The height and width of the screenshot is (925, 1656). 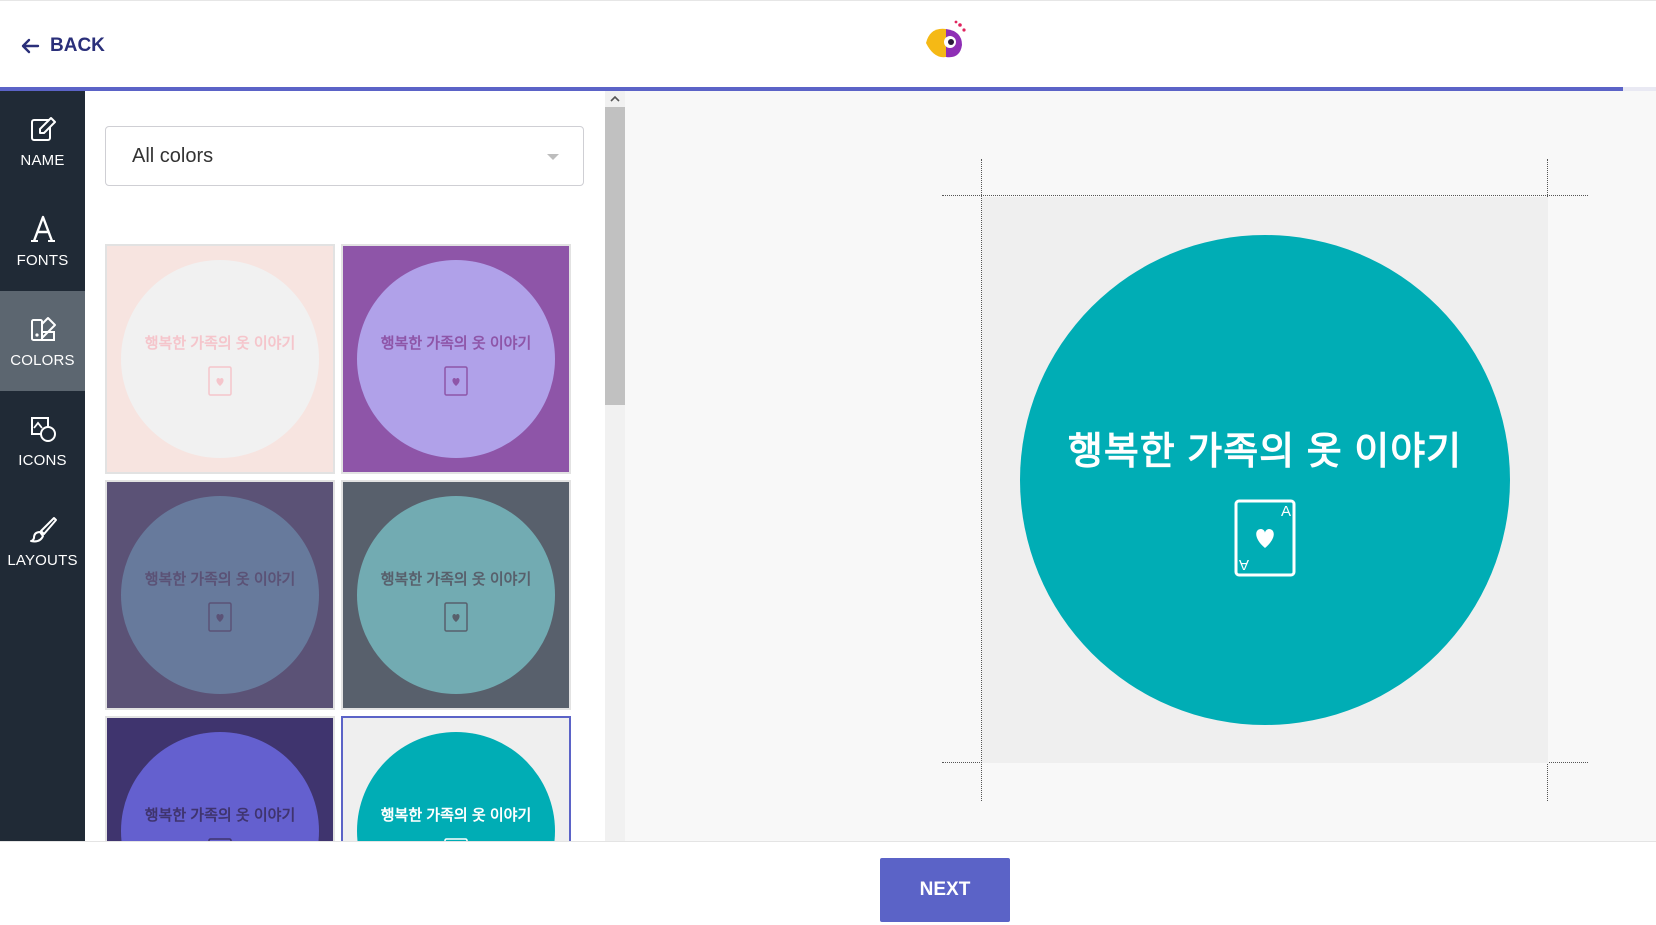 What do you see at coordinates (173, 155) in the screenshot?
I see `color-filter-value: All colors` at bounding box center [173, 155].